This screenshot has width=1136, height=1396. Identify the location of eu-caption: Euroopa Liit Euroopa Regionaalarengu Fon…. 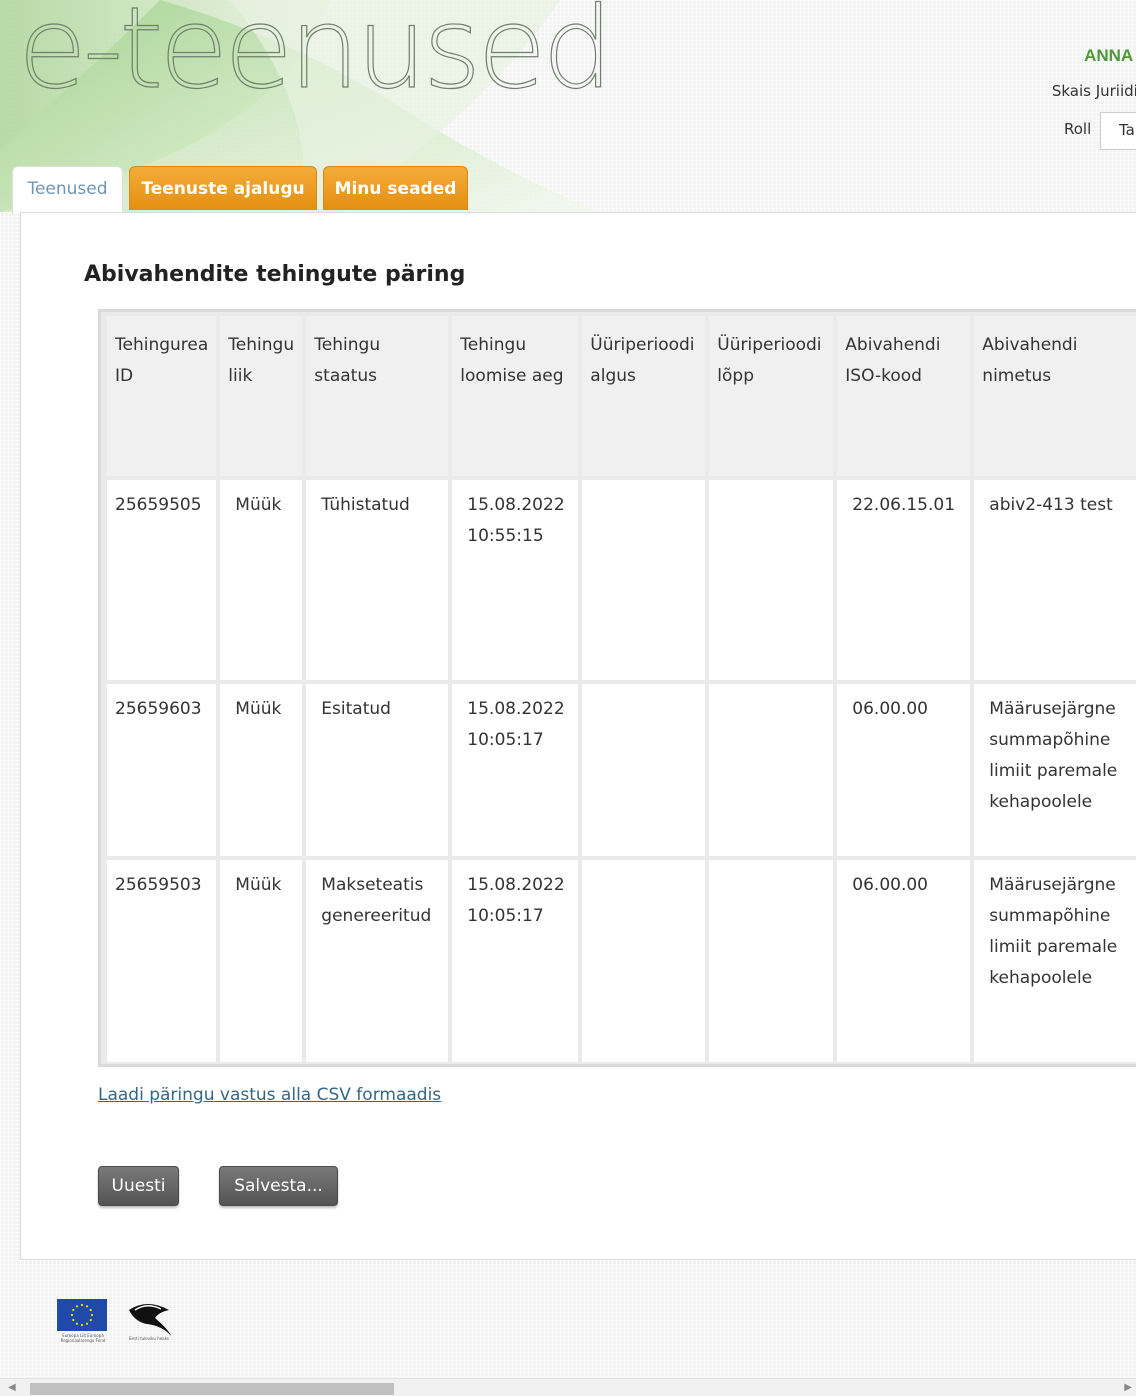
(83, 1338).